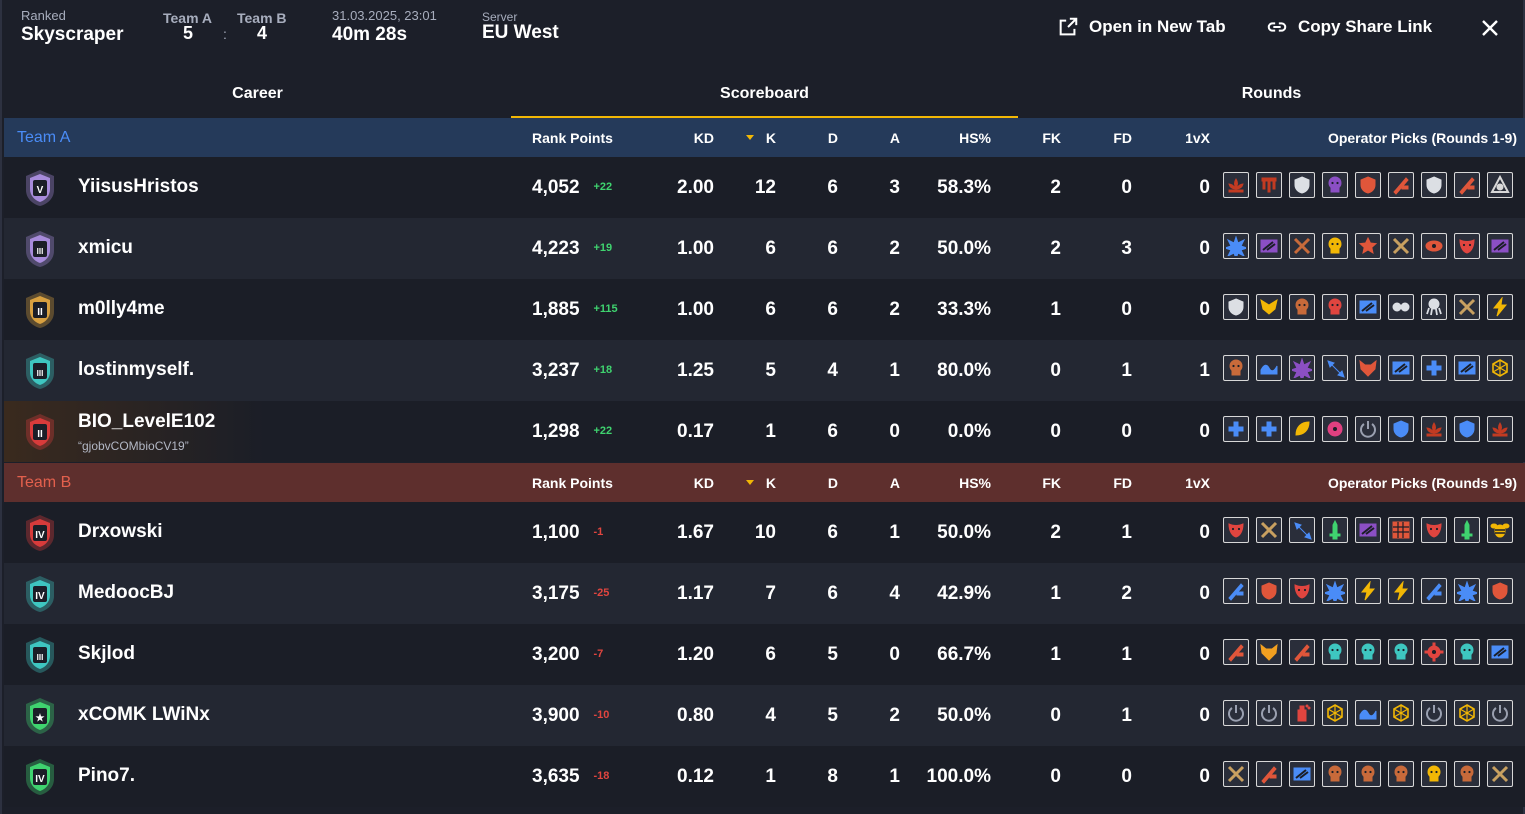  I want to click on tab-scoreboard: Scoreboard, so click(764, 94).